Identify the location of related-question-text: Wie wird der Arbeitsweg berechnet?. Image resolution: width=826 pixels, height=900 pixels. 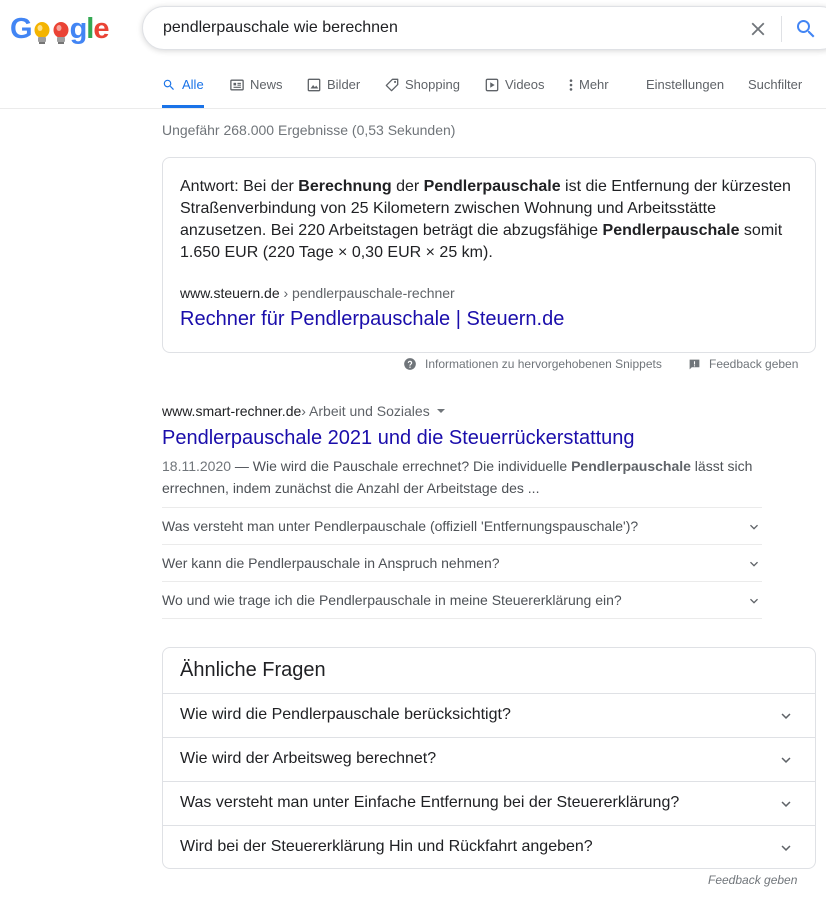
(308, 758).